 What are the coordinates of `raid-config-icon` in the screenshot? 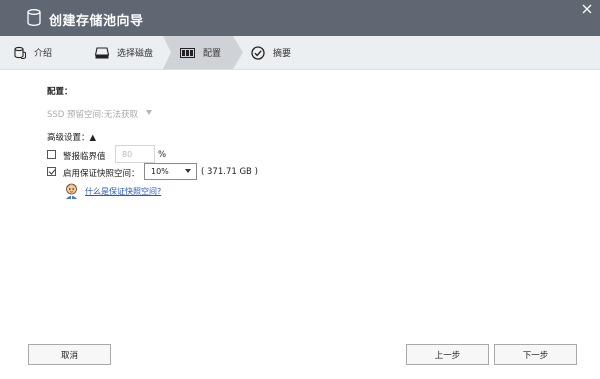 It's located at (187, 52).